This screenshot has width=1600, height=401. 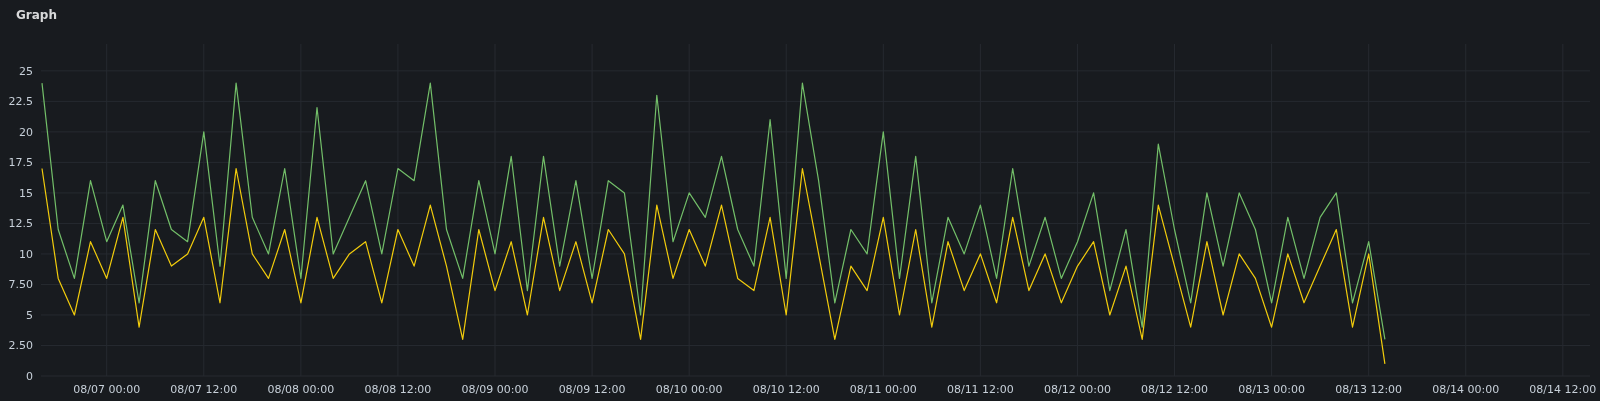 I want to click on axis-label: 08/08 00:00, so click(x=301, y=389).